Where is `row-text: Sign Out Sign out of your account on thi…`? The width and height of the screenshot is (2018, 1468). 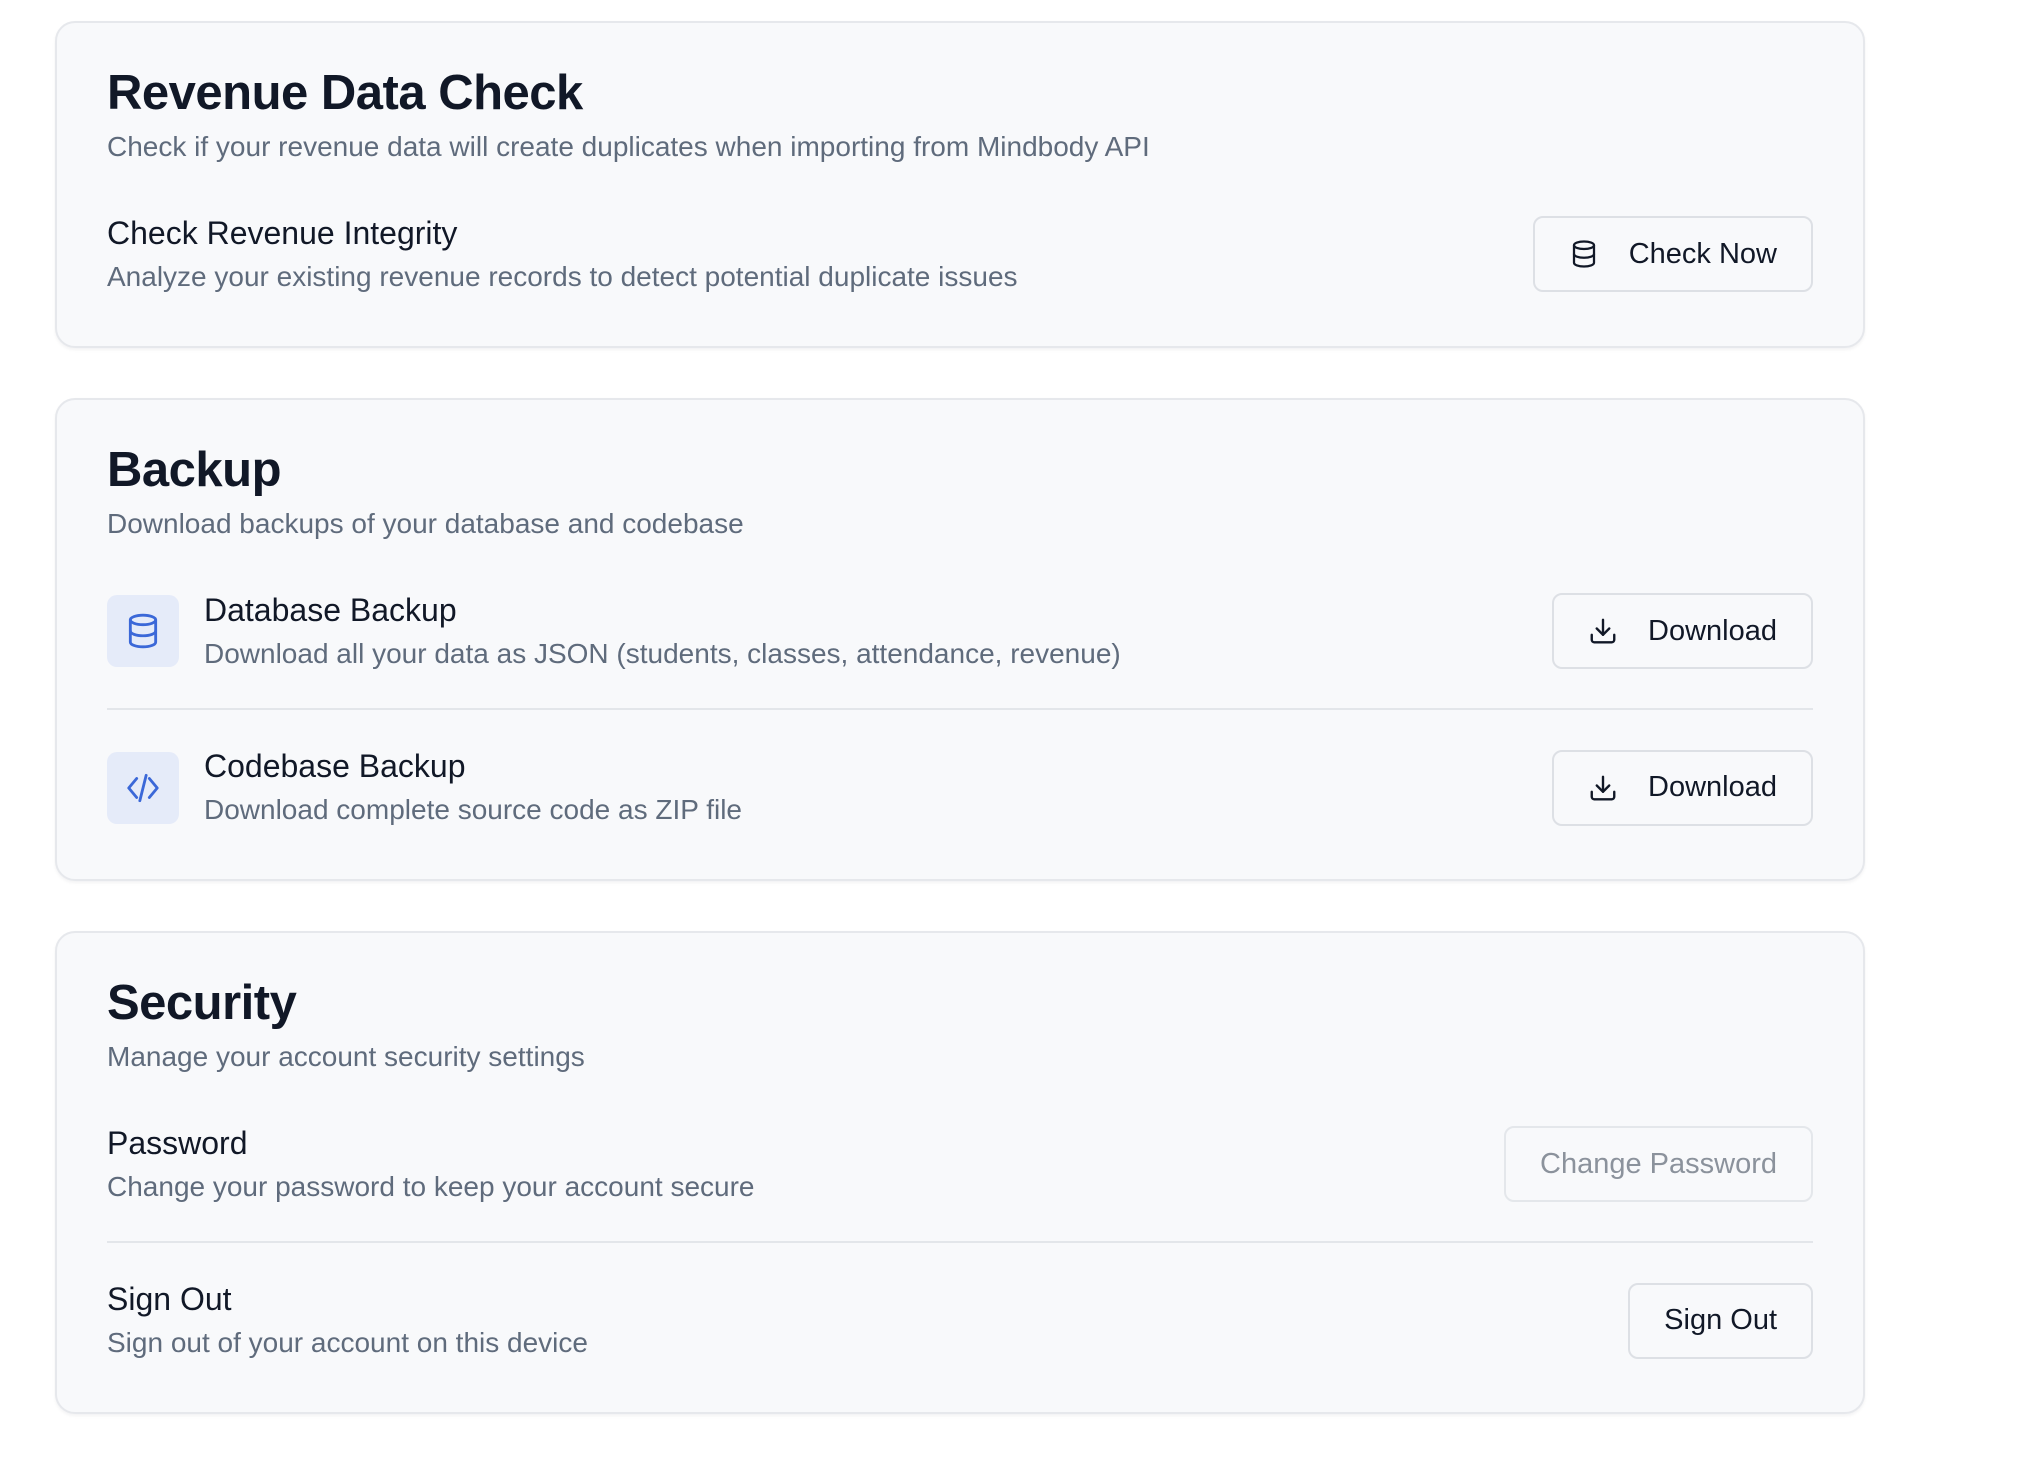 row-text: Sign Out Sign out of your account on thi… is located at coordinates (347, 1320).